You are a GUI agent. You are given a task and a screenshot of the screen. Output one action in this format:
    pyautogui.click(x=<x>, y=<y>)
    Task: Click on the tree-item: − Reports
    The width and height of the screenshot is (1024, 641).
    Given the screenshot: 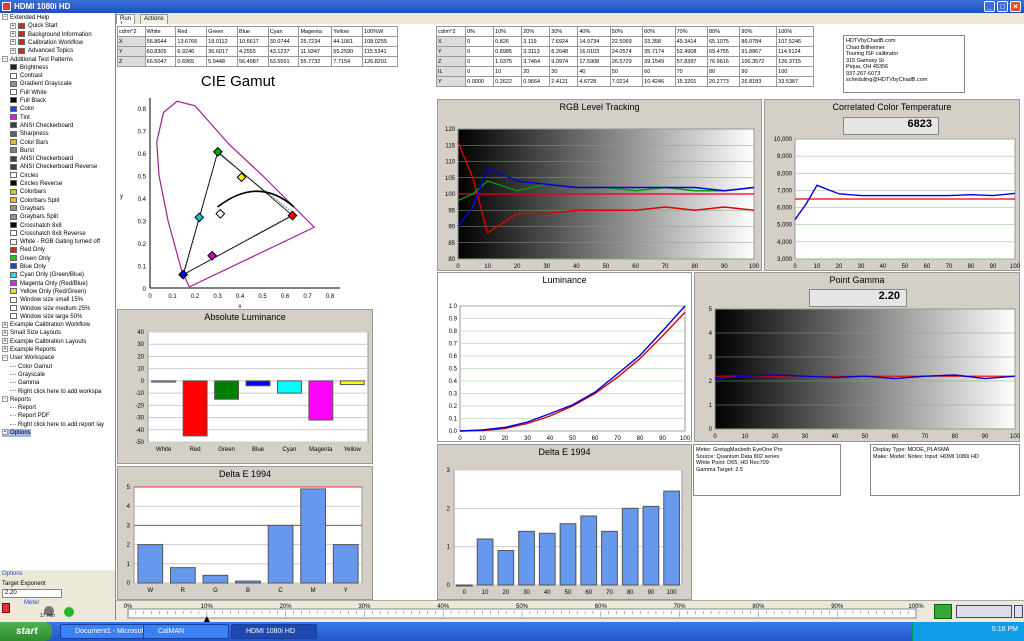 What is the action you would take?
    pyautogui.click(x=16, y=400)
    